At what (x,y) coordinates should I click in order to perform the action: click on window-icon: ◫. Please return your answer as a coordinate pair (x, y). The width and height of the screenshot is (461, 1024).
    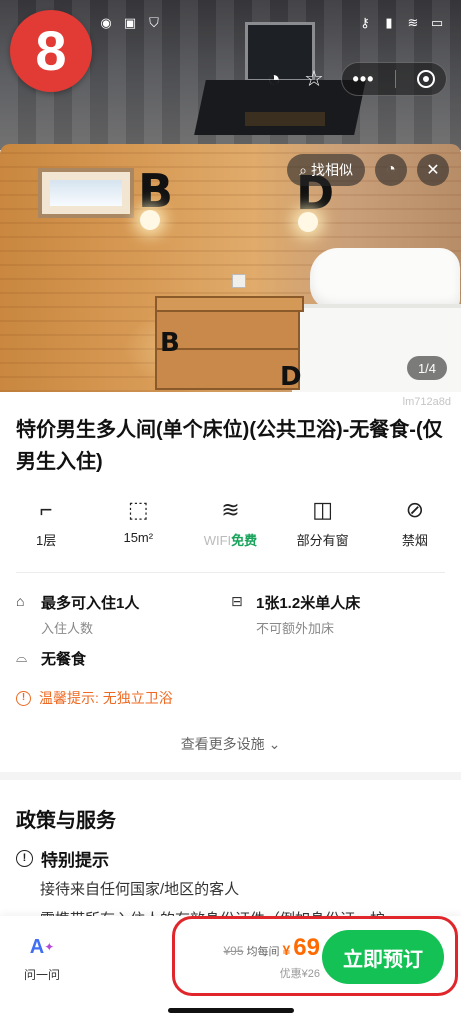
    Looking at the image, I should click on (323, 509).